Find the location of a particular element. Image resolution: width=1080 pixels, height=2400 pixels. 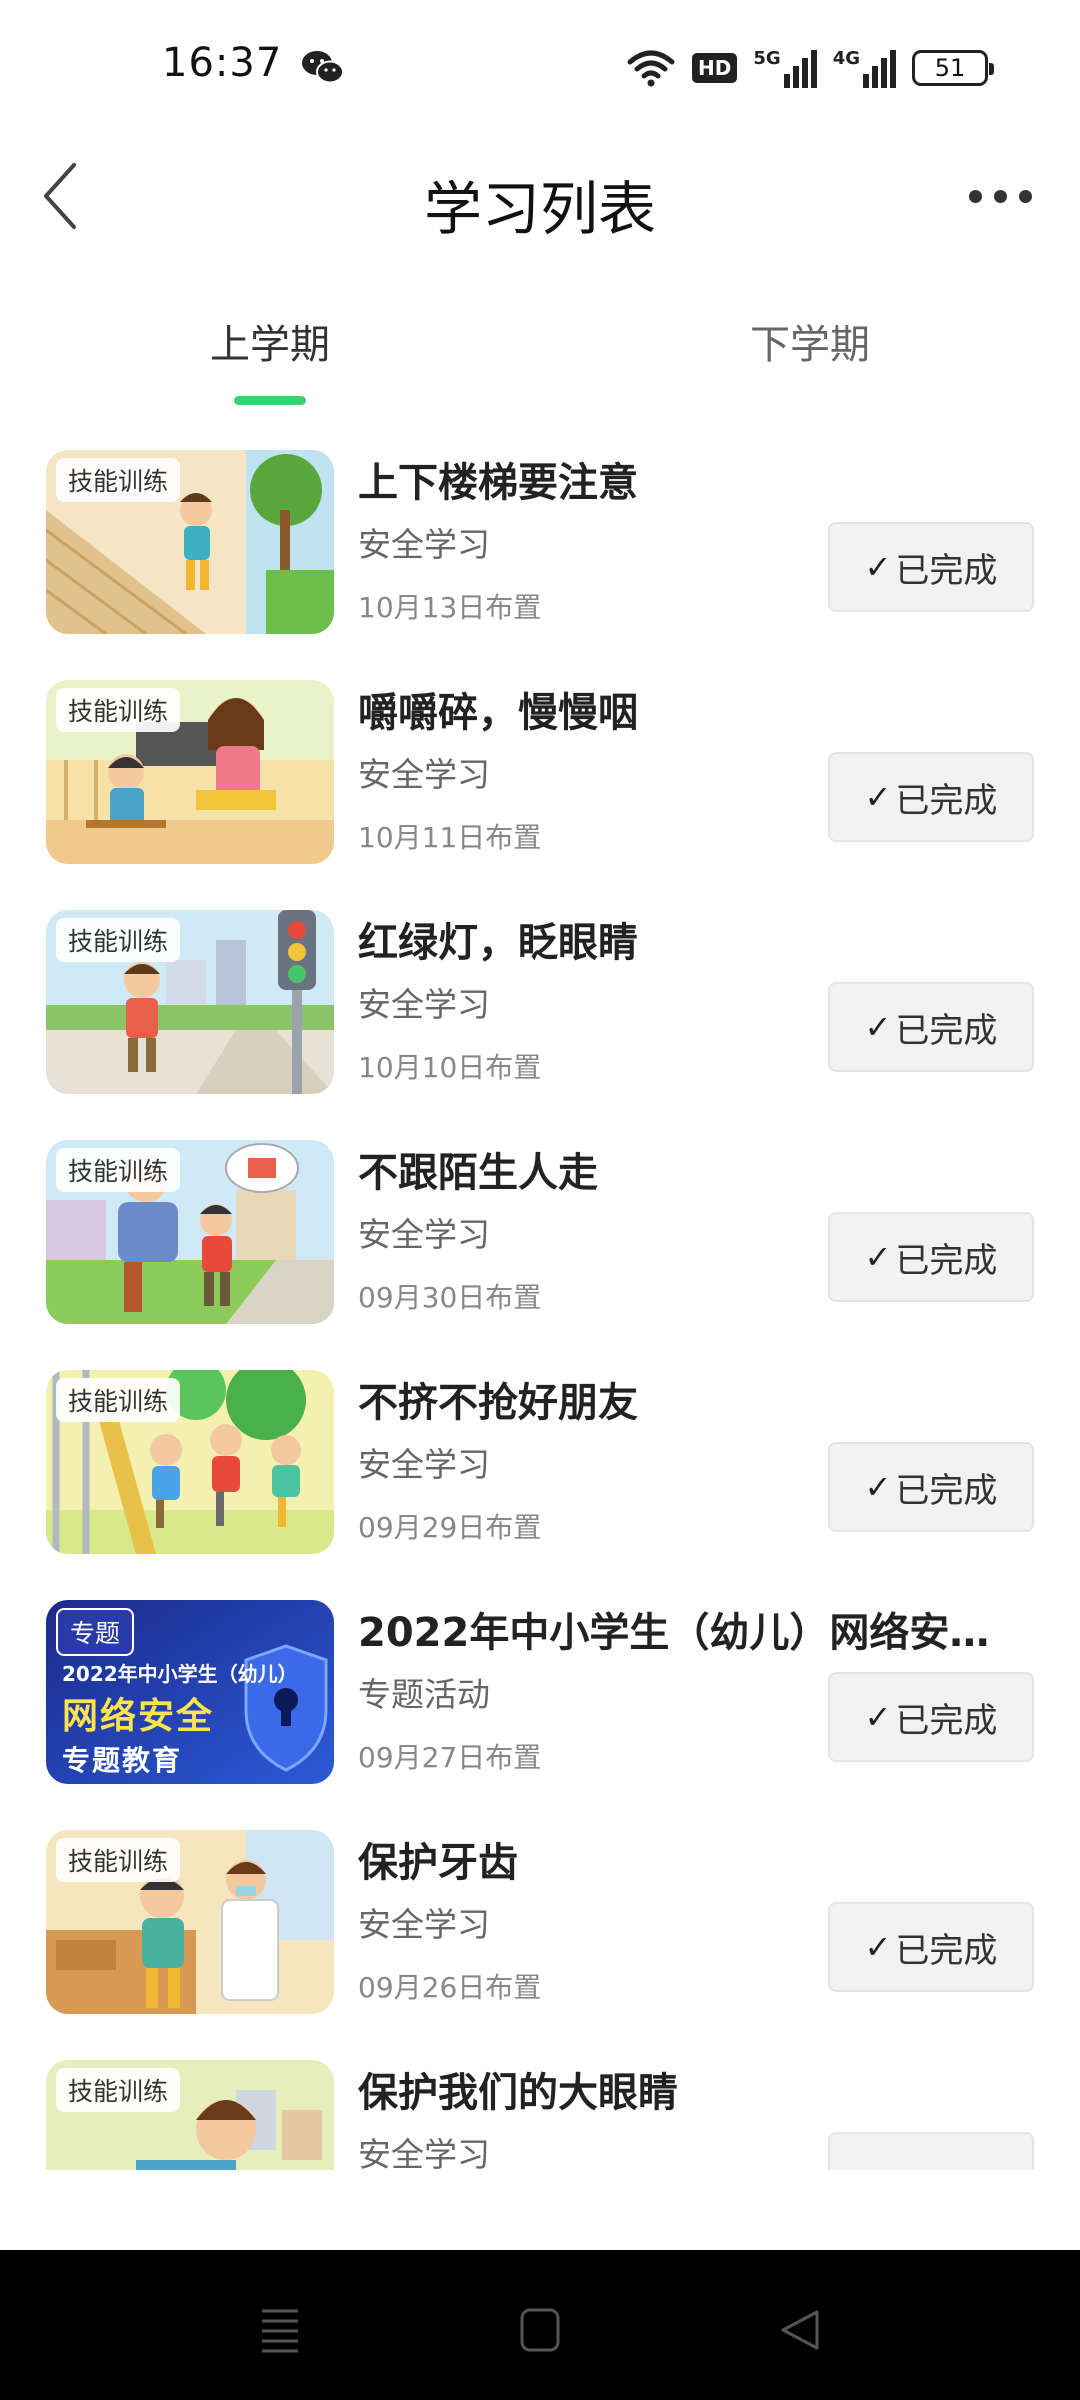

lesson-thumbnail: 专题 2022年中小学生（幼儿） 网络安全 专题教育 is located at coordinates (190, 1692).